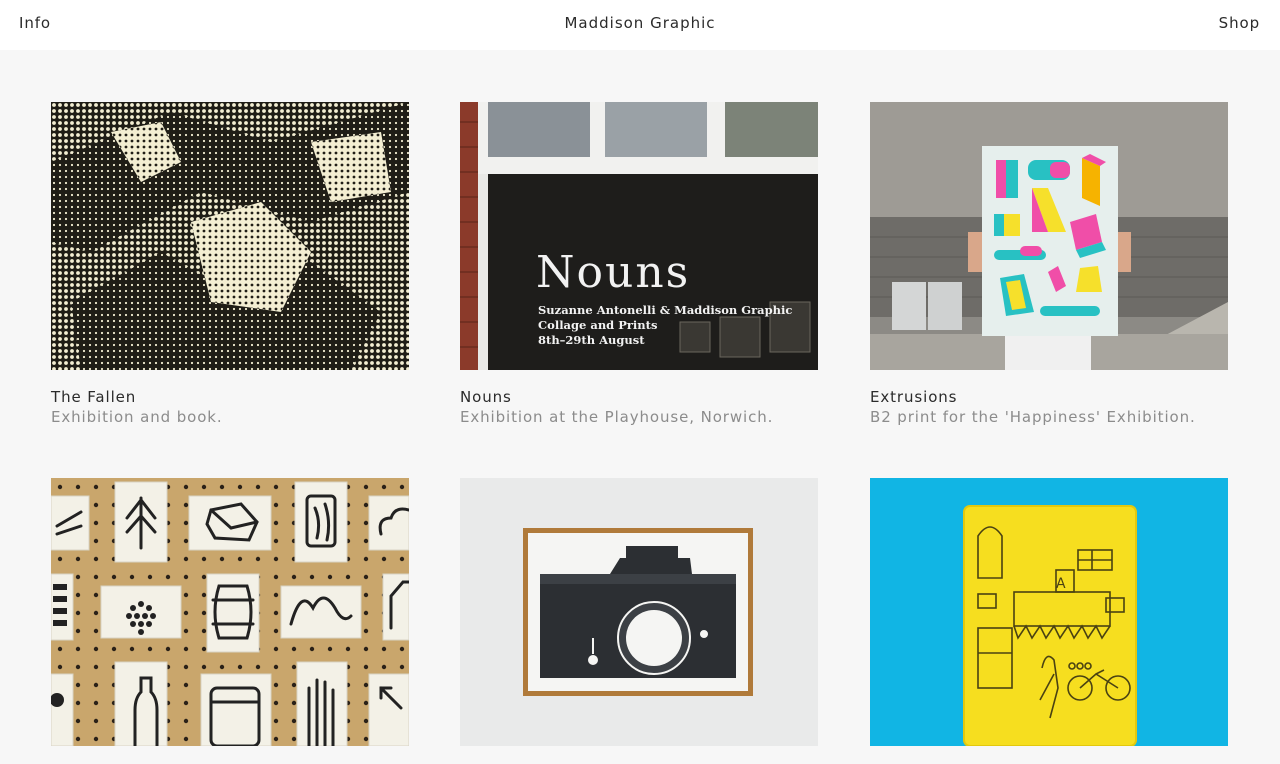 This screenshot has width=1280, height=764. I want to click on site-title: Maddison Graphic, so click(640, 23).